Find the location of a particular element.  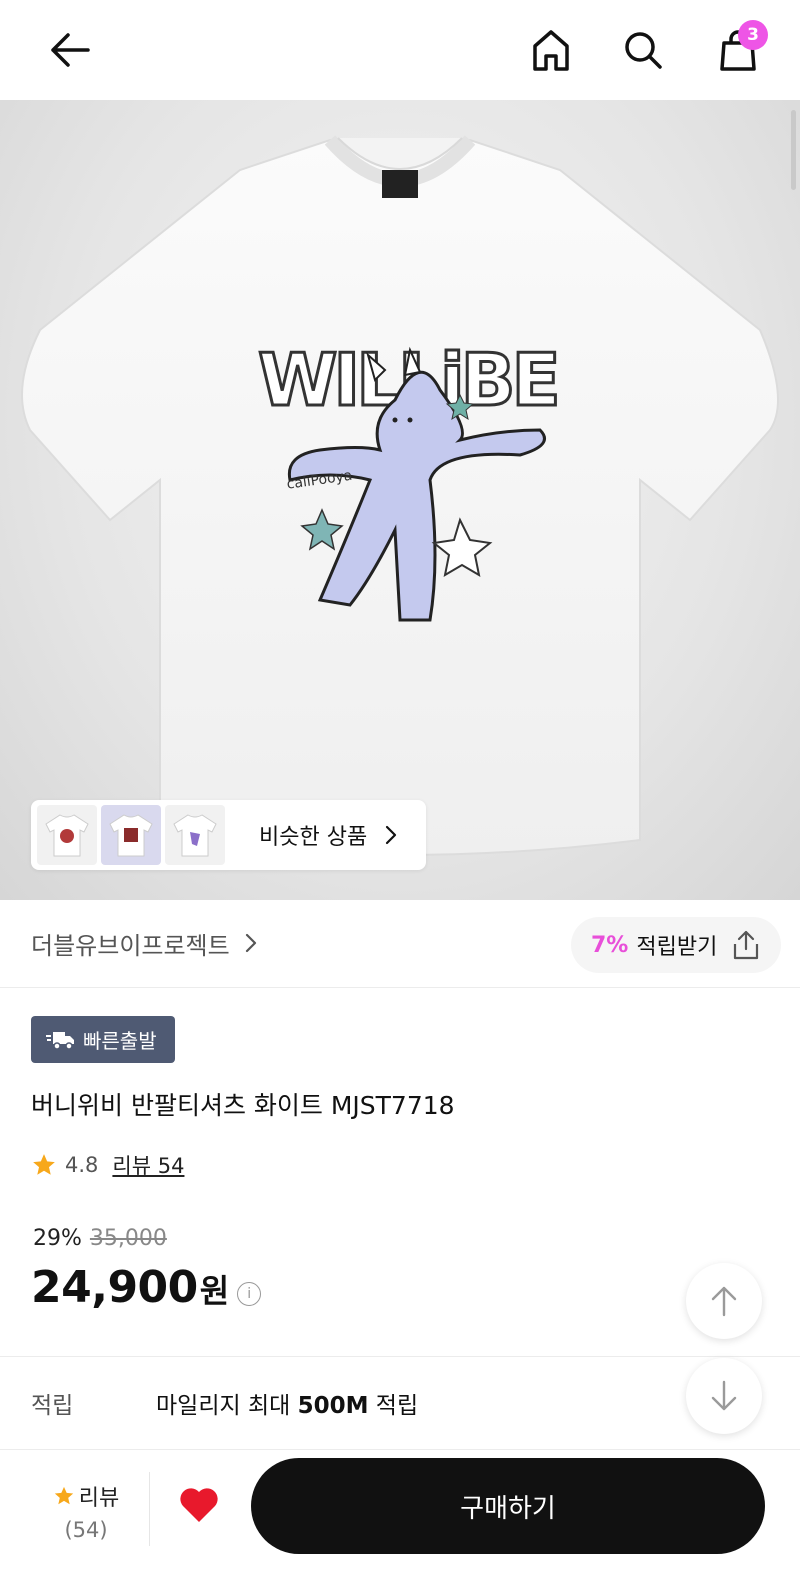

similar-products-label: 비슷한 상품 is located at coordinates (331, 835).